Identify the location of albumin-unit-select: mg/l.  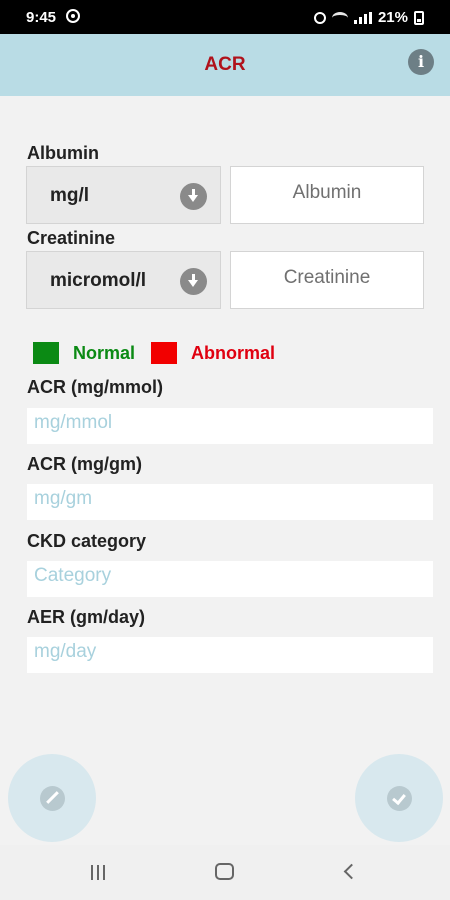
(123, 195).